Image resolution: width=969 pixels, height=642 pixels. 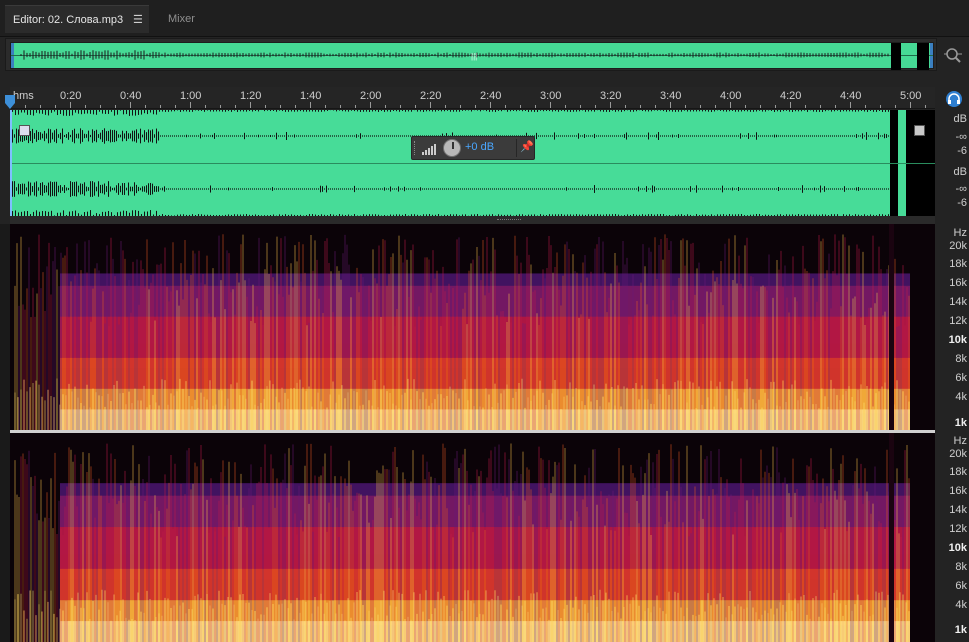 I want to click on overview-scroll-grip: |||, so click(x=474, y=56).